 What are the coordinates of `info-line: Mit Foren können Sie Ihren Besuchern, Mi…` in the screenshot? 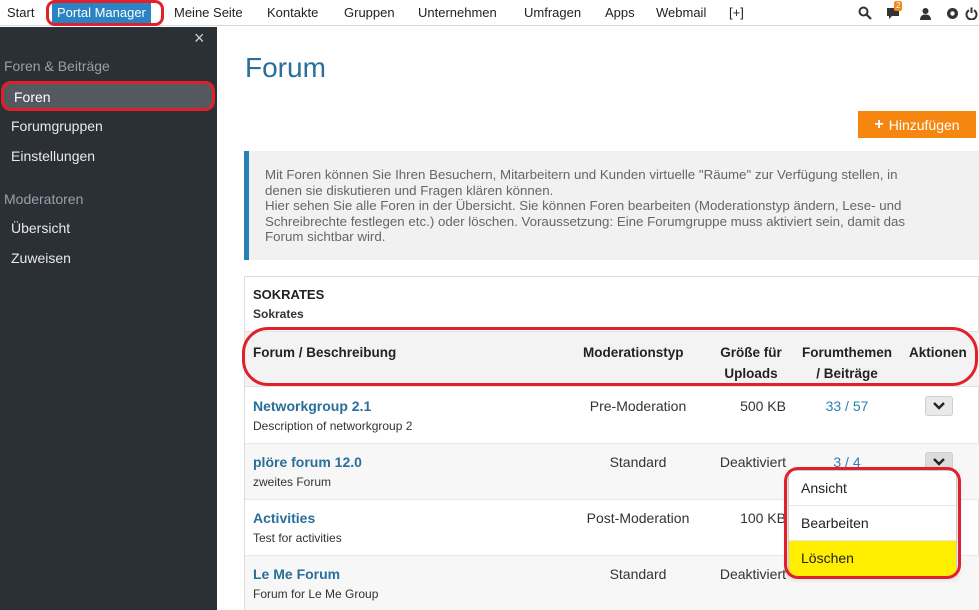 It's located at (581, 174).